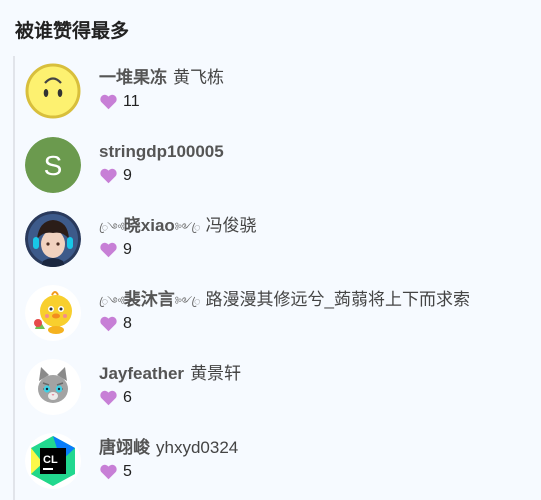 The image size is (541, 500). Describe the element at coordinates (277, 463) in the screenshot. I see `list-item: CL 唐翊峻 yhxyd0324 5` at that location.